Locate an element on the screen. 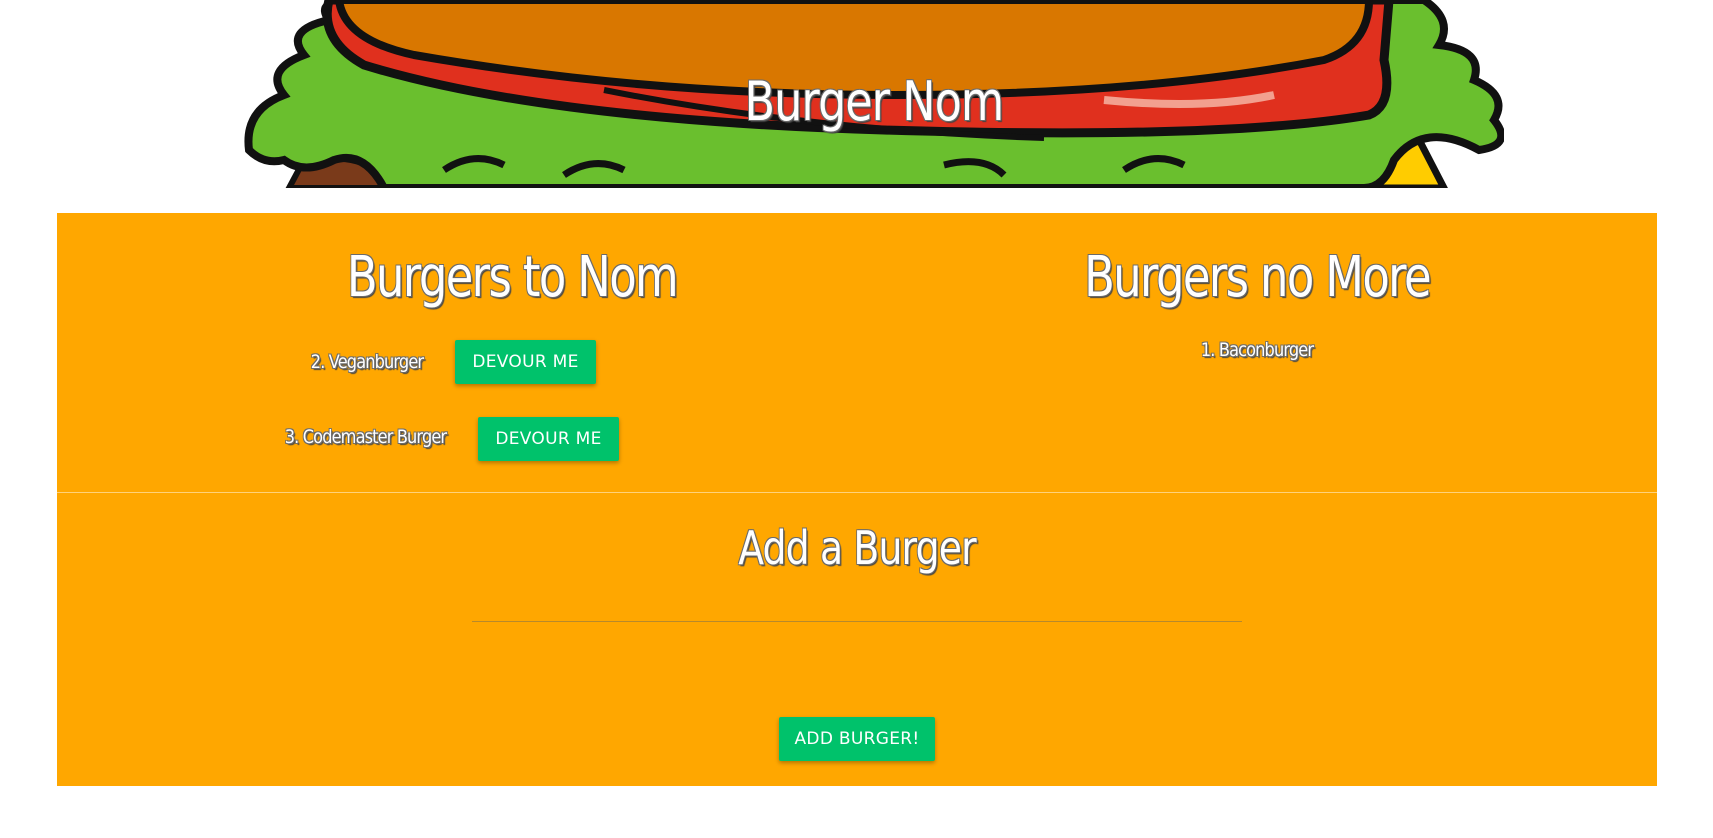 This screenshot has width=1713, height=838. burgers-no-more-heading: Burgers no More is located at coordinates (1257, 277).